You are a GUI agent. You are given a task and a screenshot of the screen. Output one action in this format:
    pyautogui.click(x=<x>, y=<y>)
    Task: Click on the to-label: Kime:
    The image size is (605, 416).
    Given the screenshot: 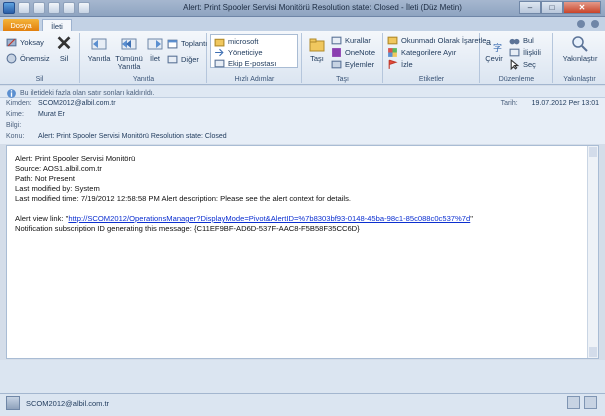 What is the action you would take?
    pyautogui.click(x=15, y=114)
    